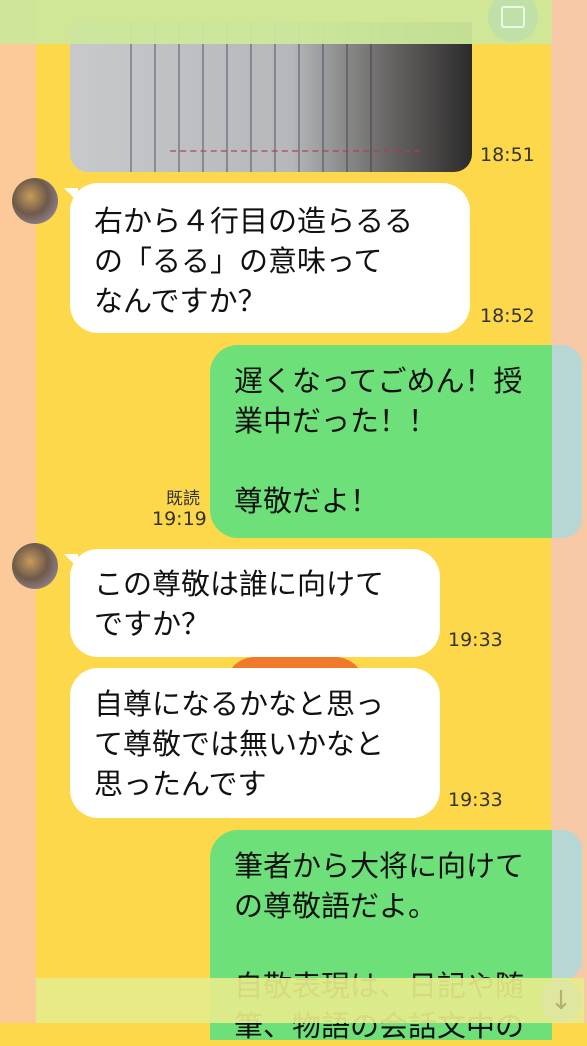 The width and height of the screenshot is (587, 1046). Describe the element at coordinates (295, 158) in the screenshot. I see `photo-ink-marks` at that location.